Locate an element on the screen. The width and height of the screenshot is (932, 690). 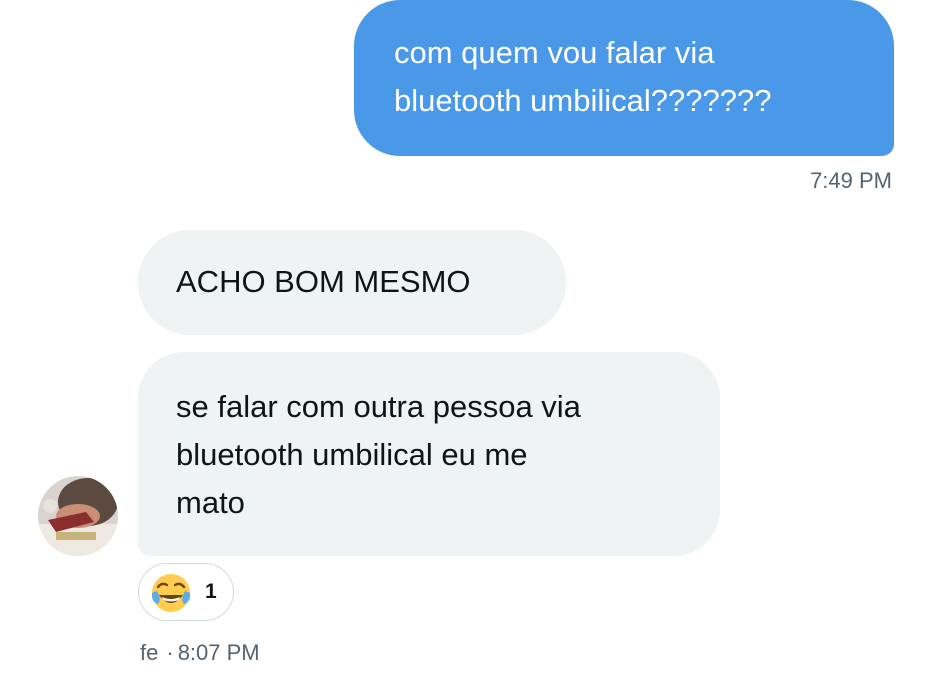
outgoing-message-time: 7:49 PM is located at coordinates (851, 180).